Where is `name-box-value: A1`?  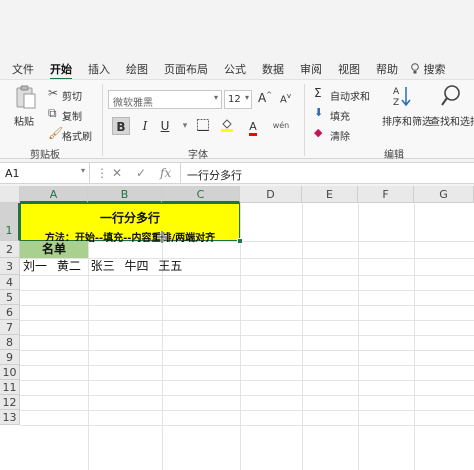
name-box-value: A1 is located at coordinates (12, 173).